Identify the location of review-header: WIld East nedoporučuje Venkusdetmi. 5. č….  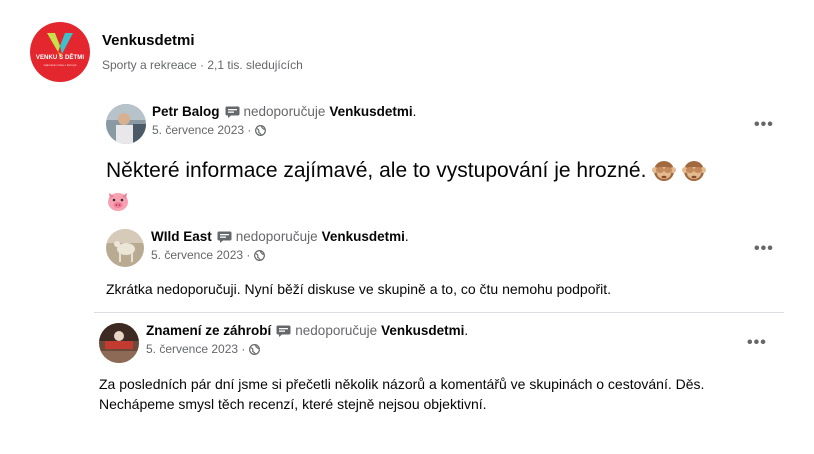
(257, 248).